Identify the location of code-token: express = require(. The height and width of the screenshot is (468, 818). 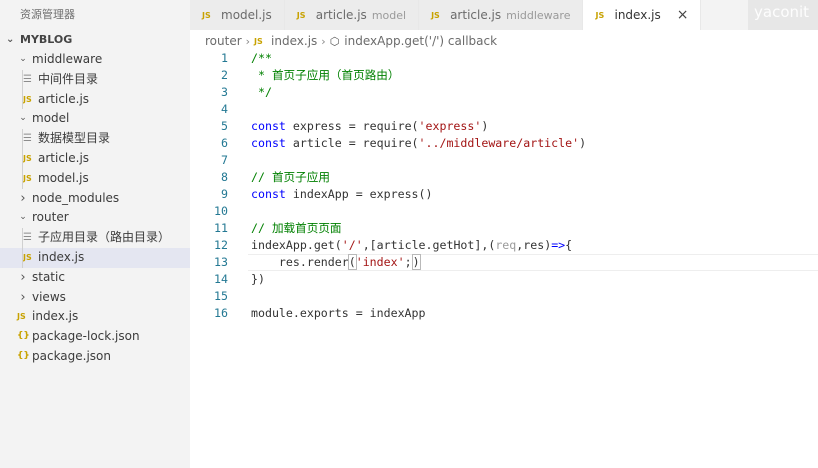
(352, 126).